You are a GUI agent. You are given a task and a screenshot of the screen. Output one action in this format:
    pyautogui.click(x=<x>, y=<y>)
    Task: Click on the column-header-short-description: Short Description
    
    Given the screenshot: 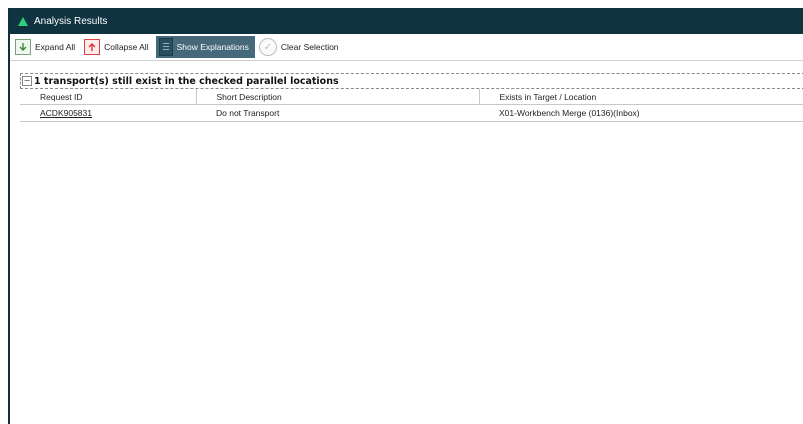 What is the action you would take?
    pyautogui.click(x=338, y=97)
    